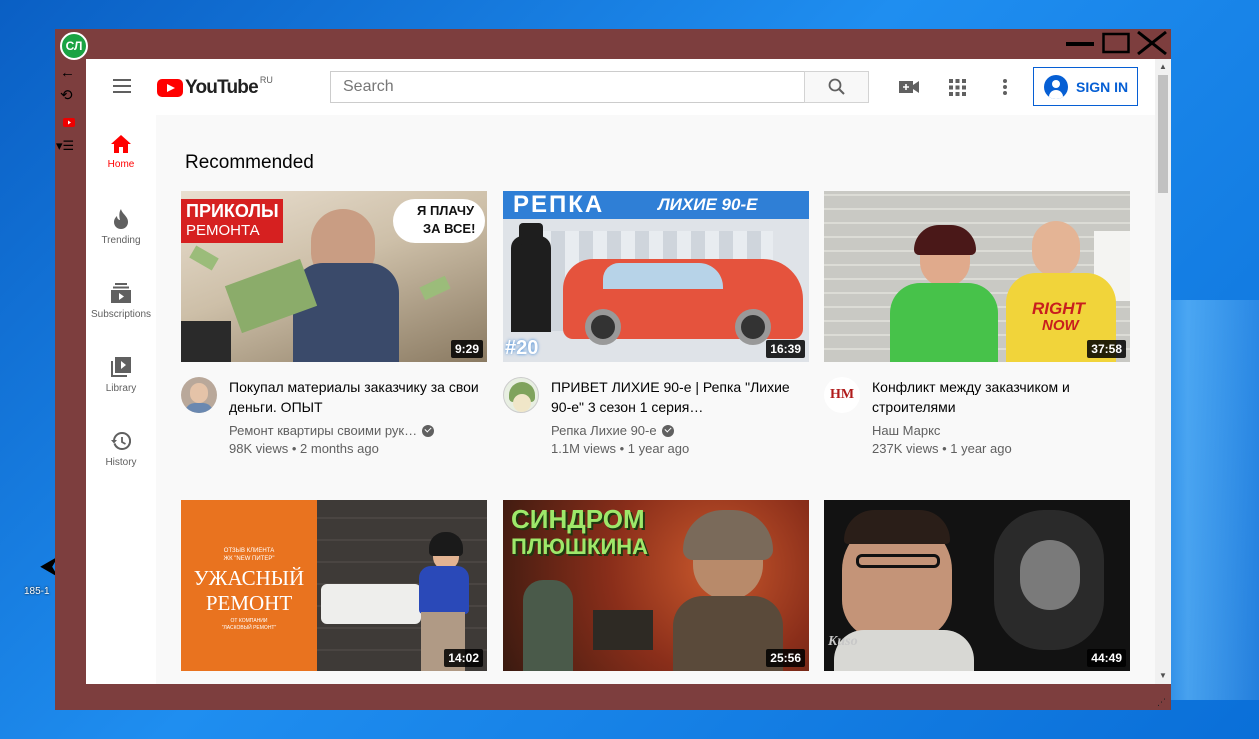 Image resolution: width=1259 pixels, height=739 pixels. Describe the element at coordinates (121, 462) in the screenshot. I see `sidebar-item-label: History` at that location.